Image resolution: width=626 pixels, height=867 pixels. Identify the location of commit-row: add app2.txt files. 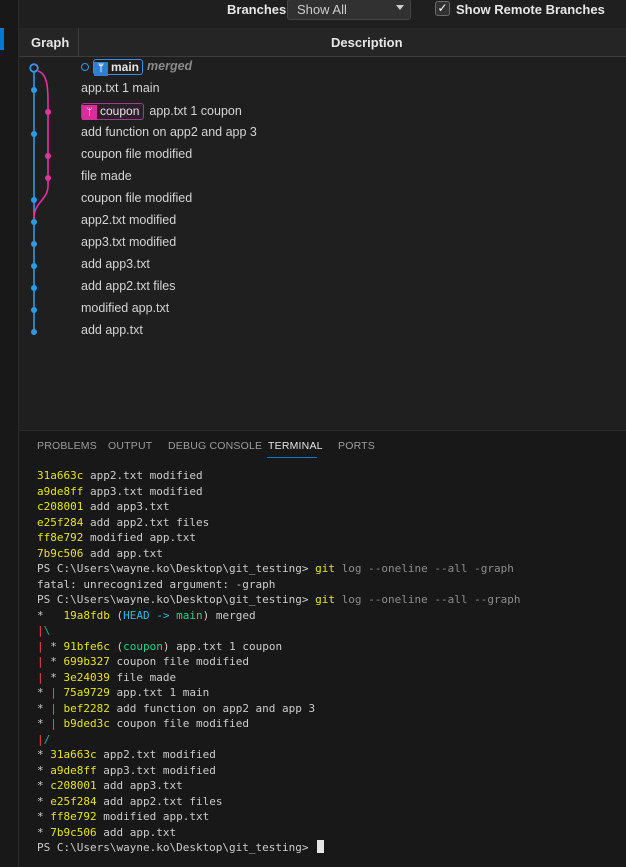
(128, 289).